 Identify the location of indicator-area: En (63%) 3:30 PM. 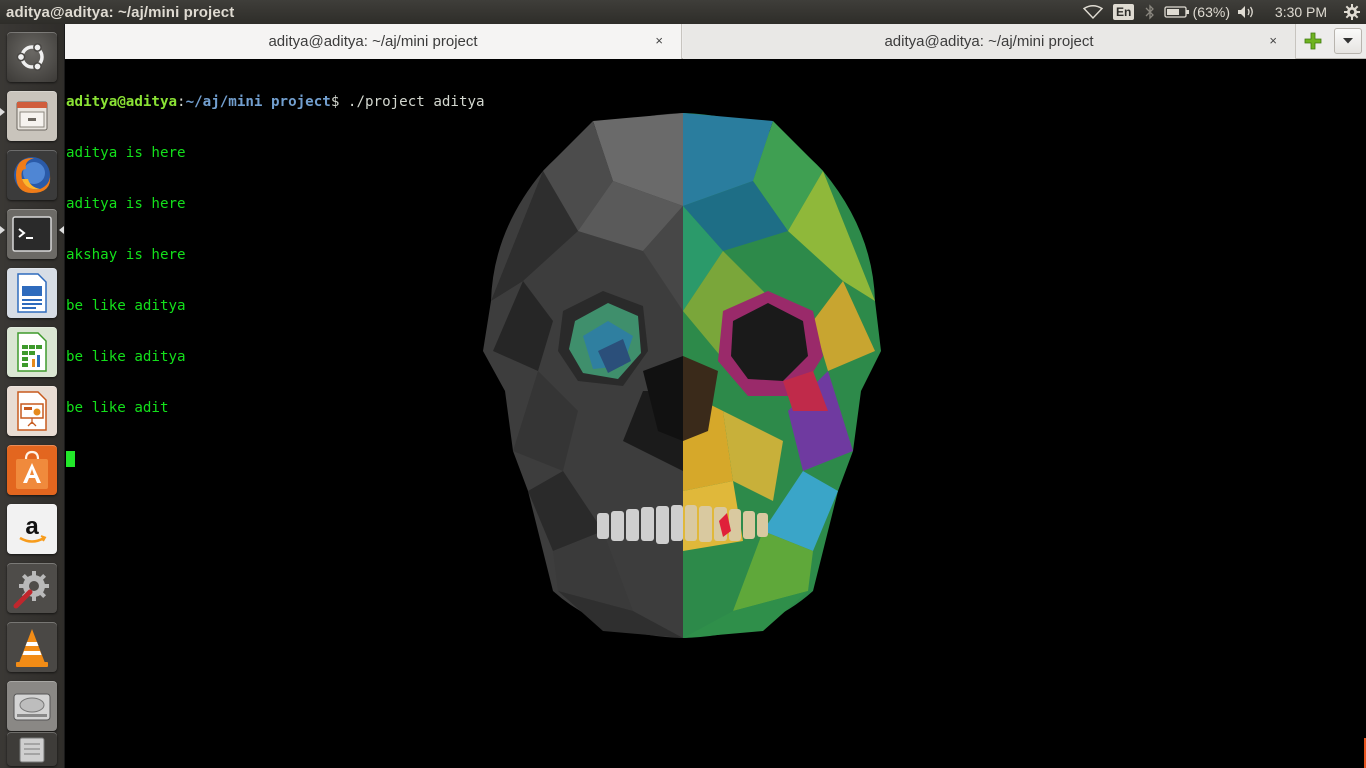
(1221, 12).